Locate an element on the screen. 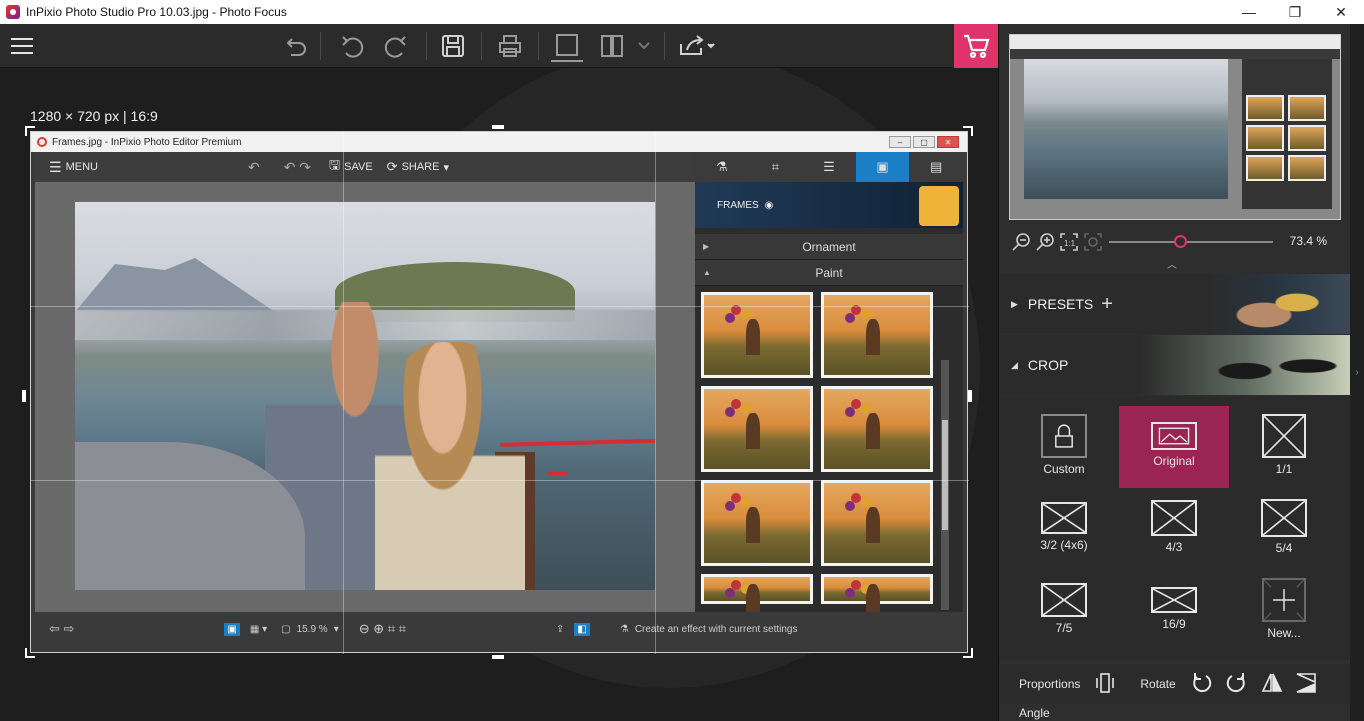 Image resolution: width=1364 pixels, height=721 pixels. view-dropdown-chevron-icon is located at coordinates (644, 46).